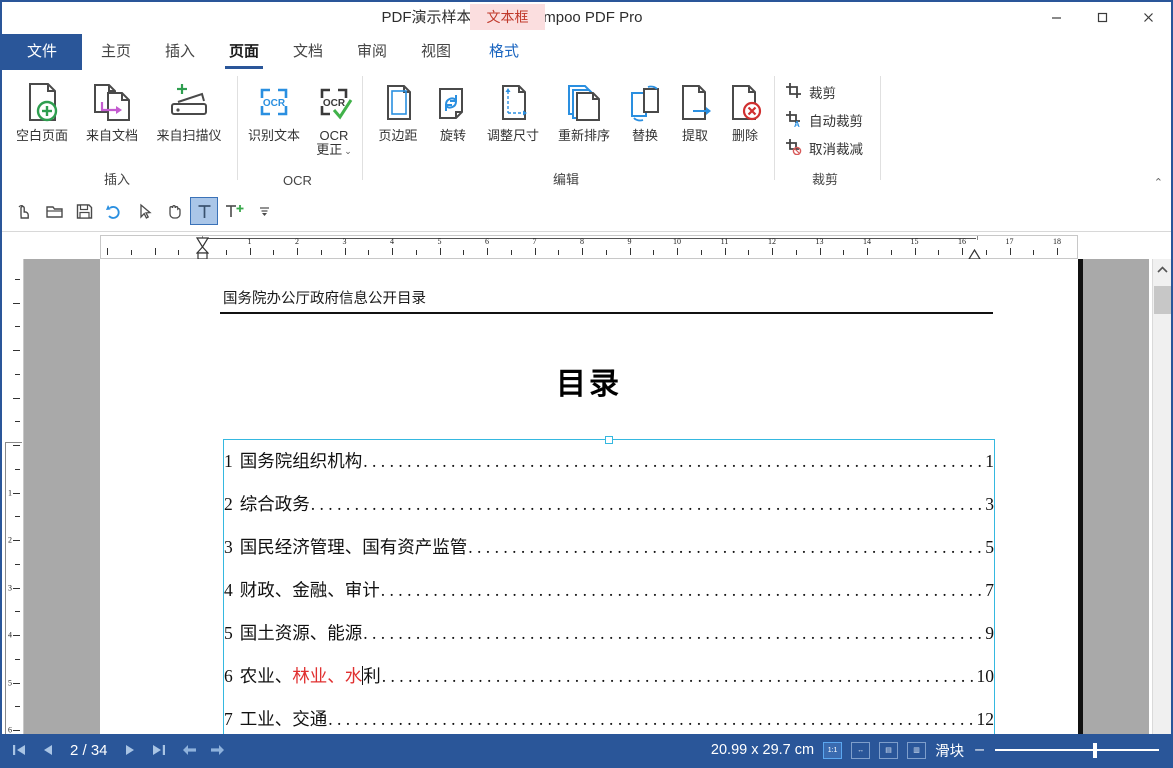 This screenshot has width=1173, height=768. Describe the element at coordinates (189, 750) in the screenshot. I see `back-button` at that location.